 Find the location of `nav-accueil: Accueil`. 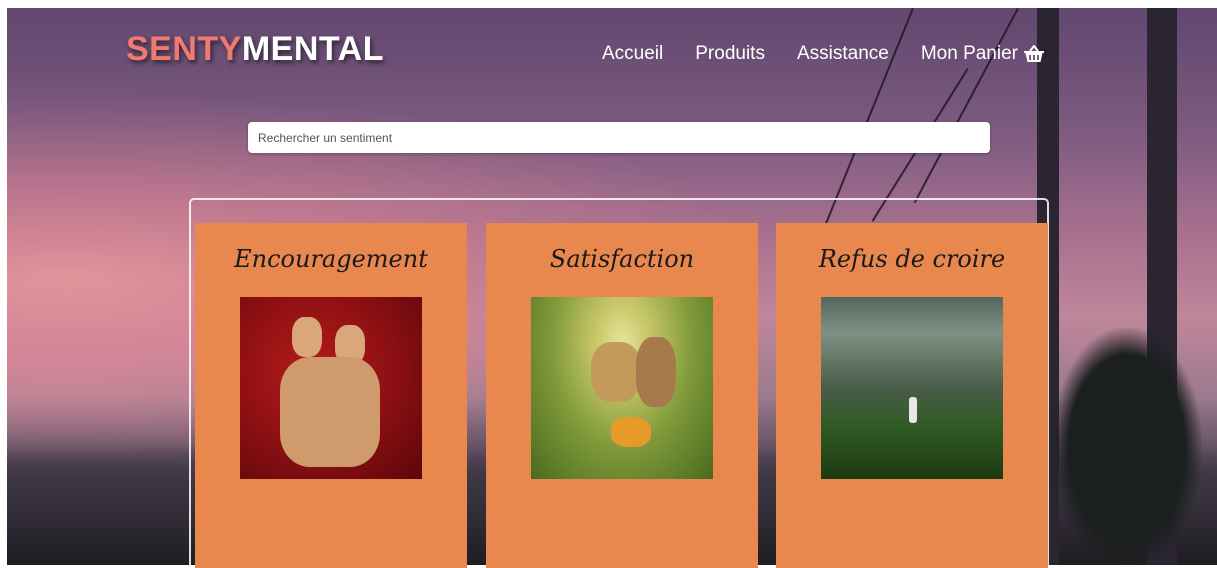

nav-accueil: Accueil is located at coordinates (632, 54).